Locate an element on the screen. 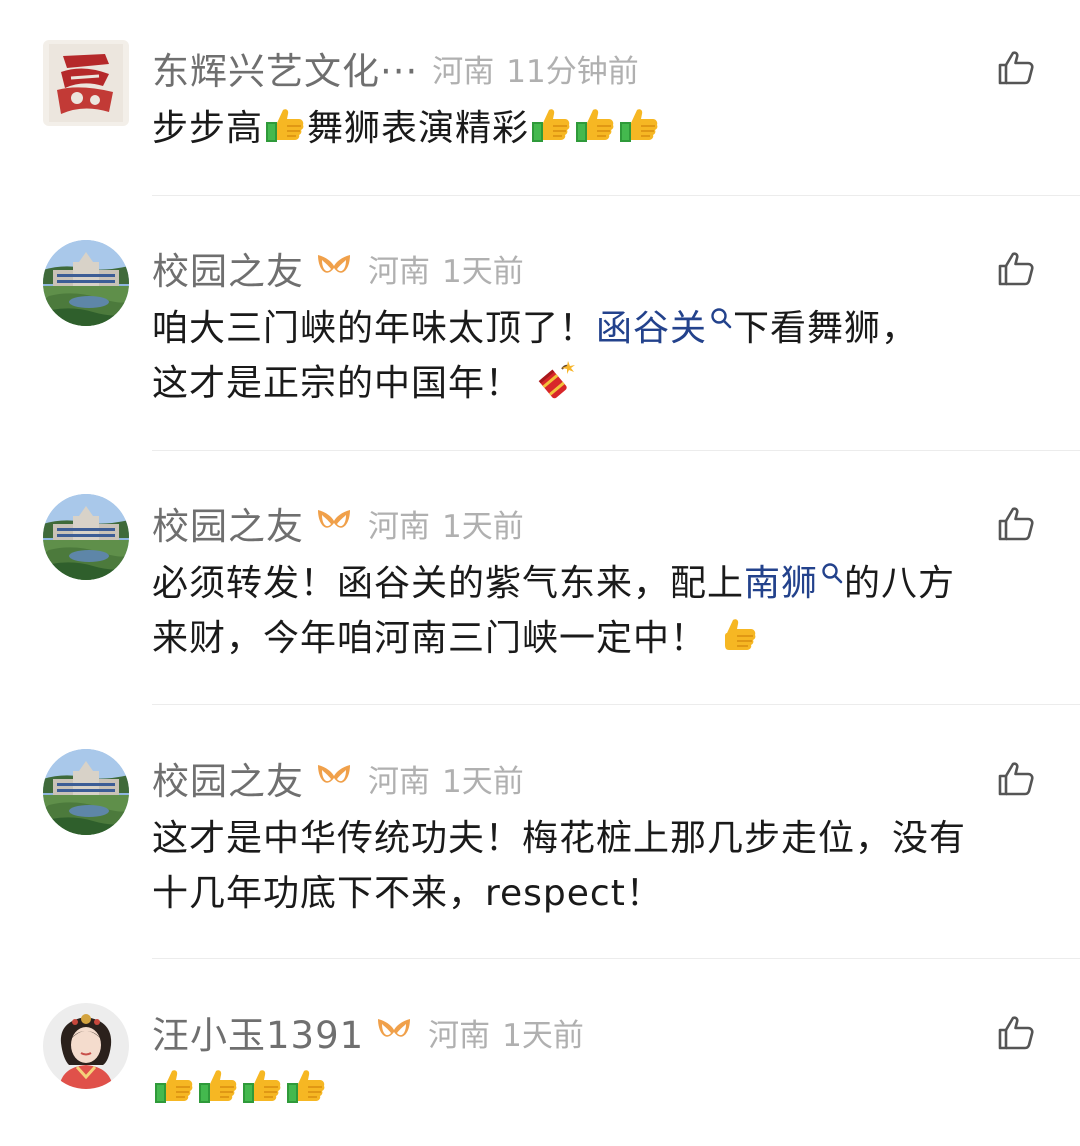 This screenshot has height=1146, width=1080. text-segment: 这才是正宗的中国年！ is located at coordinates (337, 383).